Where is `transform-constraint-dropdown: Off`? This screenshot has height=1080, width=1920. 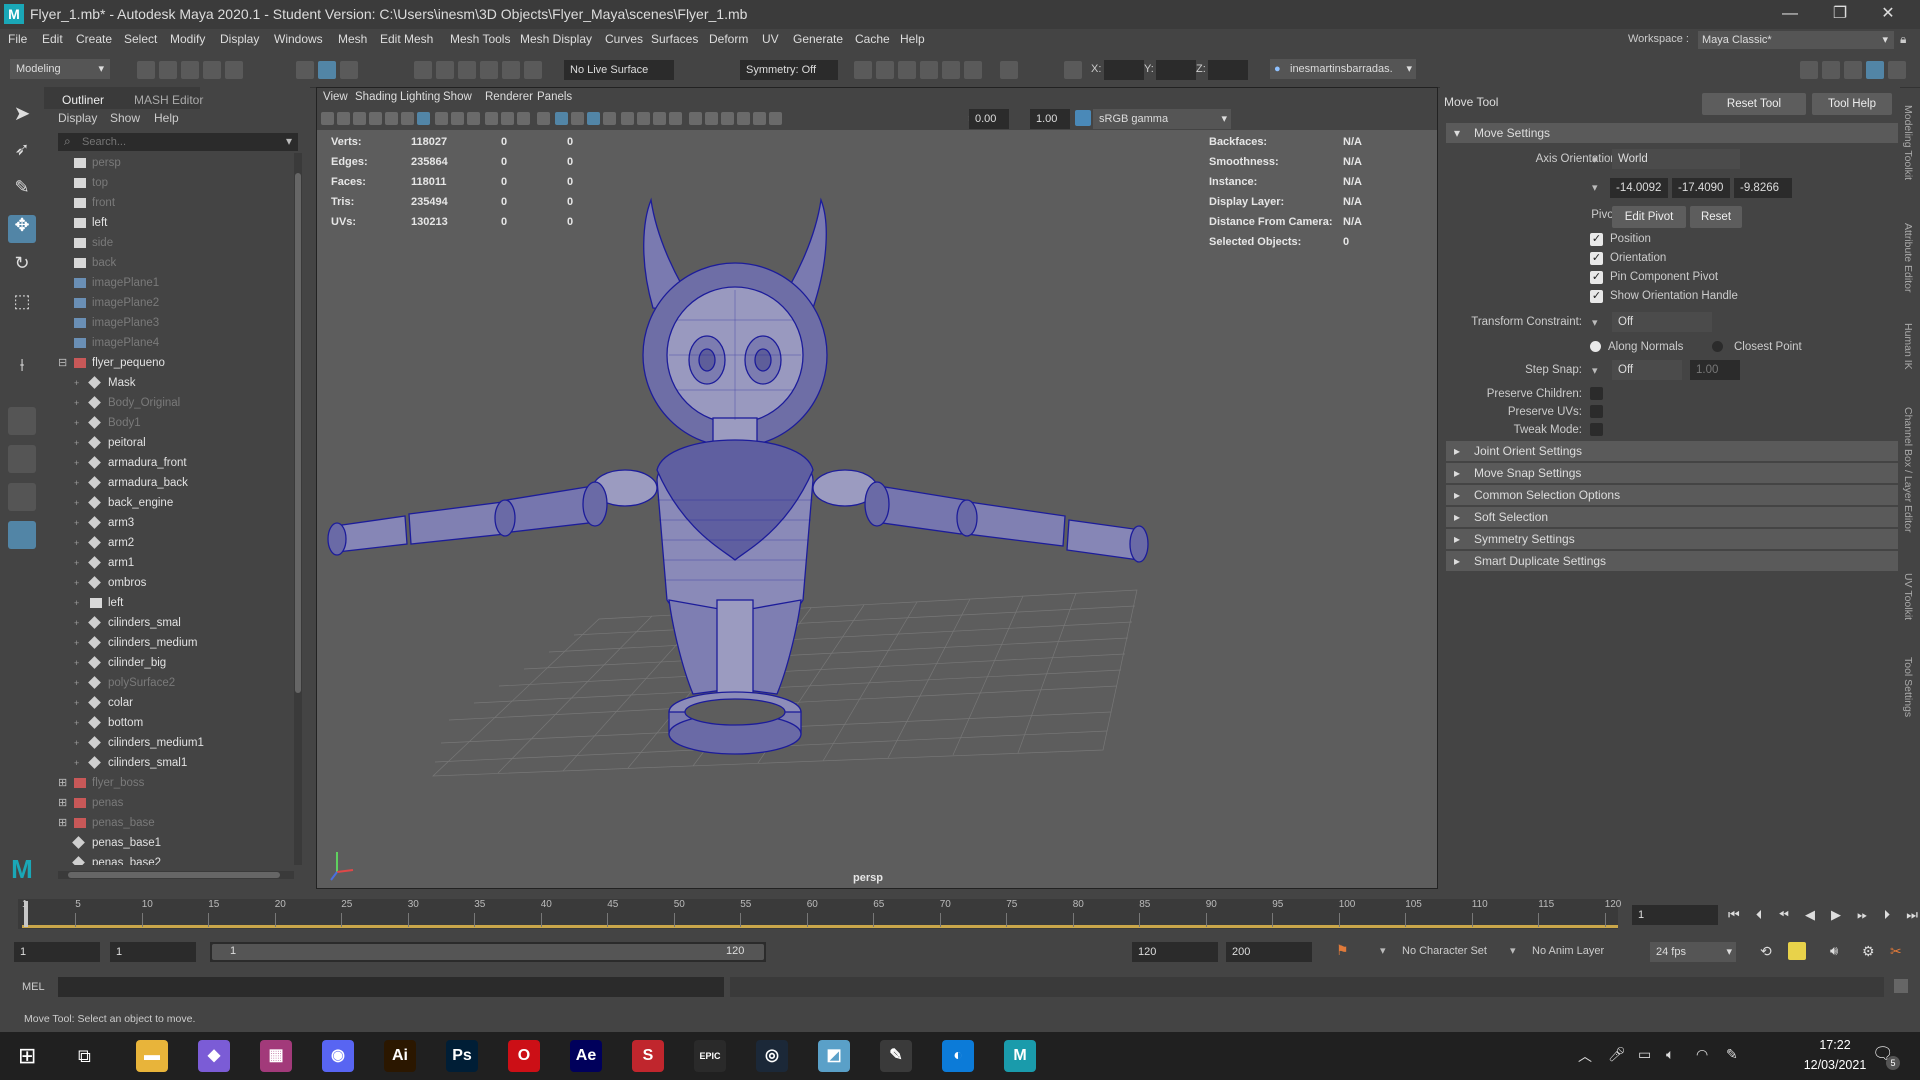
transform-constraint-dropdown: Off is located at coordinates (1662, 322).